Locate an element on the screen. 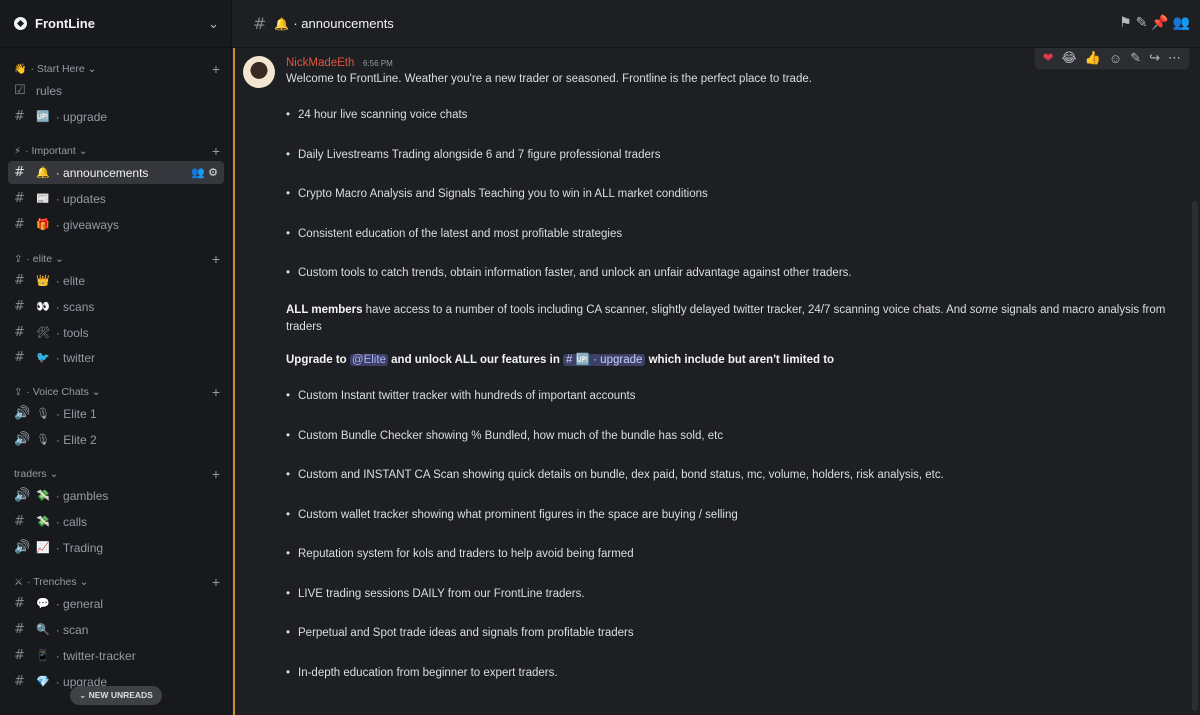 The width and height of the screenshot is (1200, 715). money-icon: 💸 is located at coordinates (43, 496).